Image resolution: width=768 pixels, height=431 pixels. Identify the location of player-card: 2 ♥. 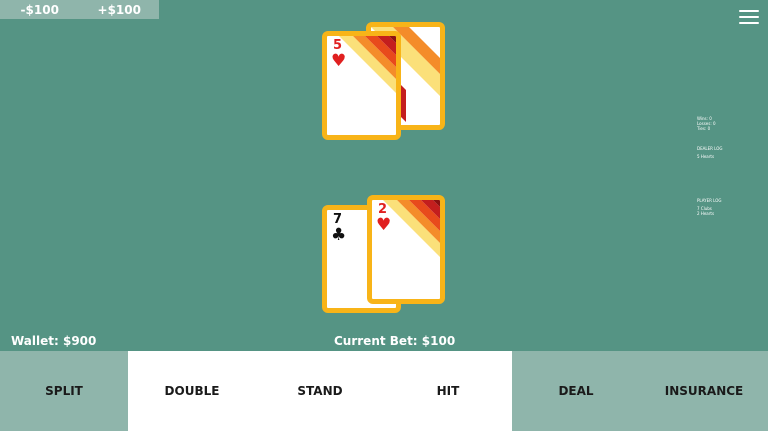
(406, 249).